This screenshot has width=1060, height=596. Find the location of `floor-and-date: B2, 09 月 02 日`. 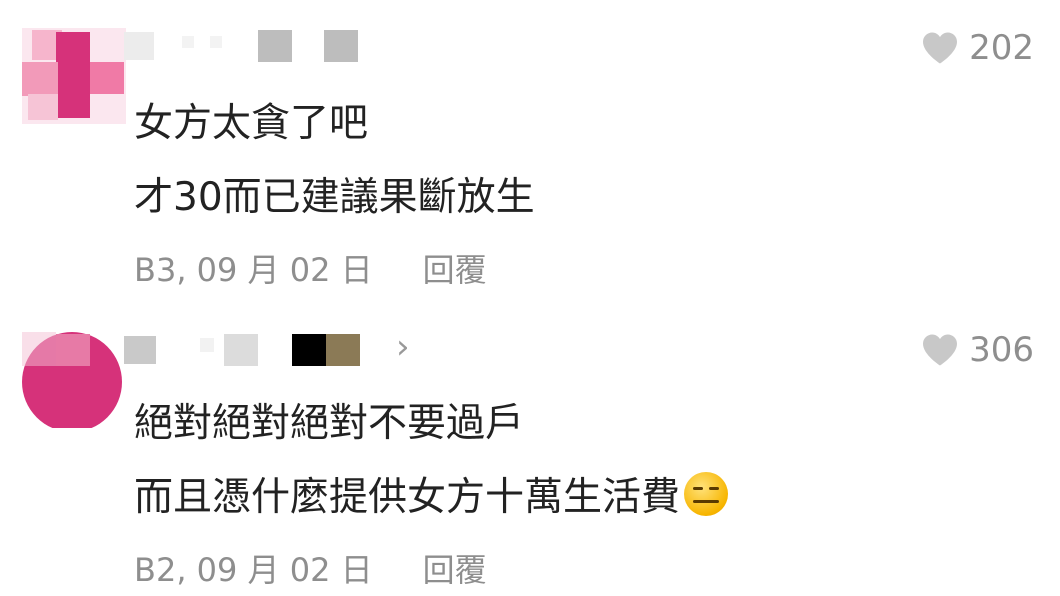

floor-and-date: B2, 09 月 02 日 is located at coordinates (253, 570).